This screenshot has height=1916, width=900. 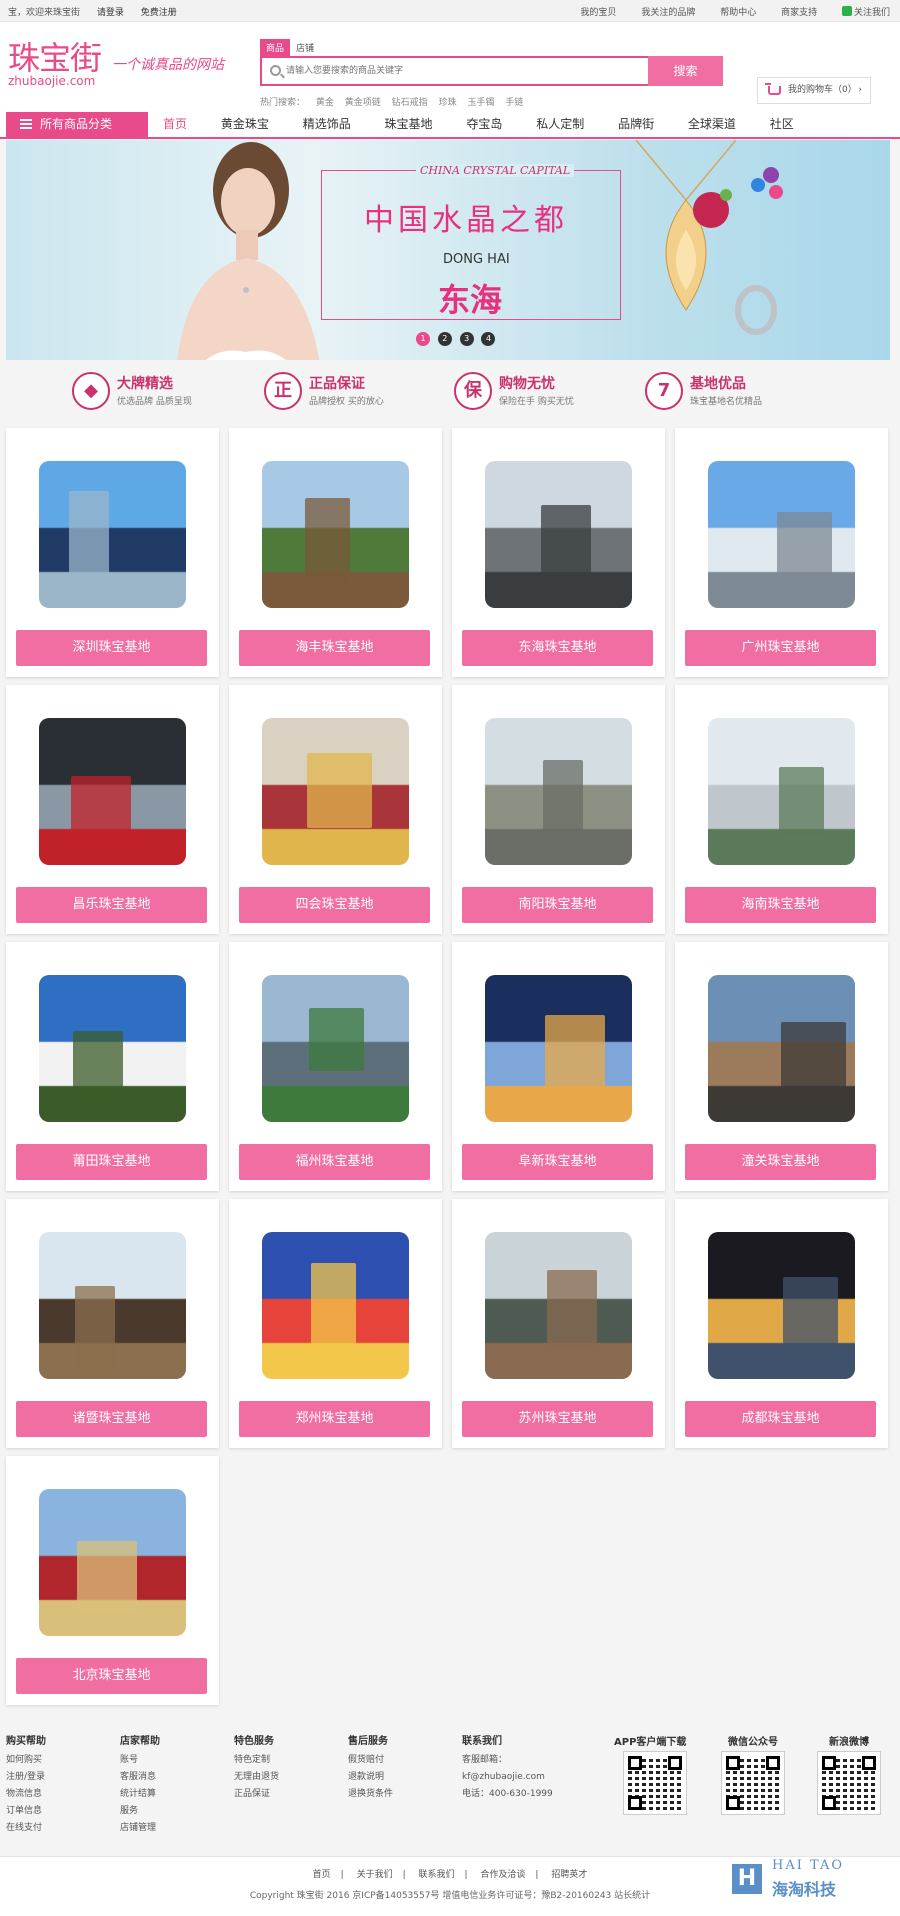 I want to click on base-button: 北京珠宝基地, so click(x=111, y=1676).